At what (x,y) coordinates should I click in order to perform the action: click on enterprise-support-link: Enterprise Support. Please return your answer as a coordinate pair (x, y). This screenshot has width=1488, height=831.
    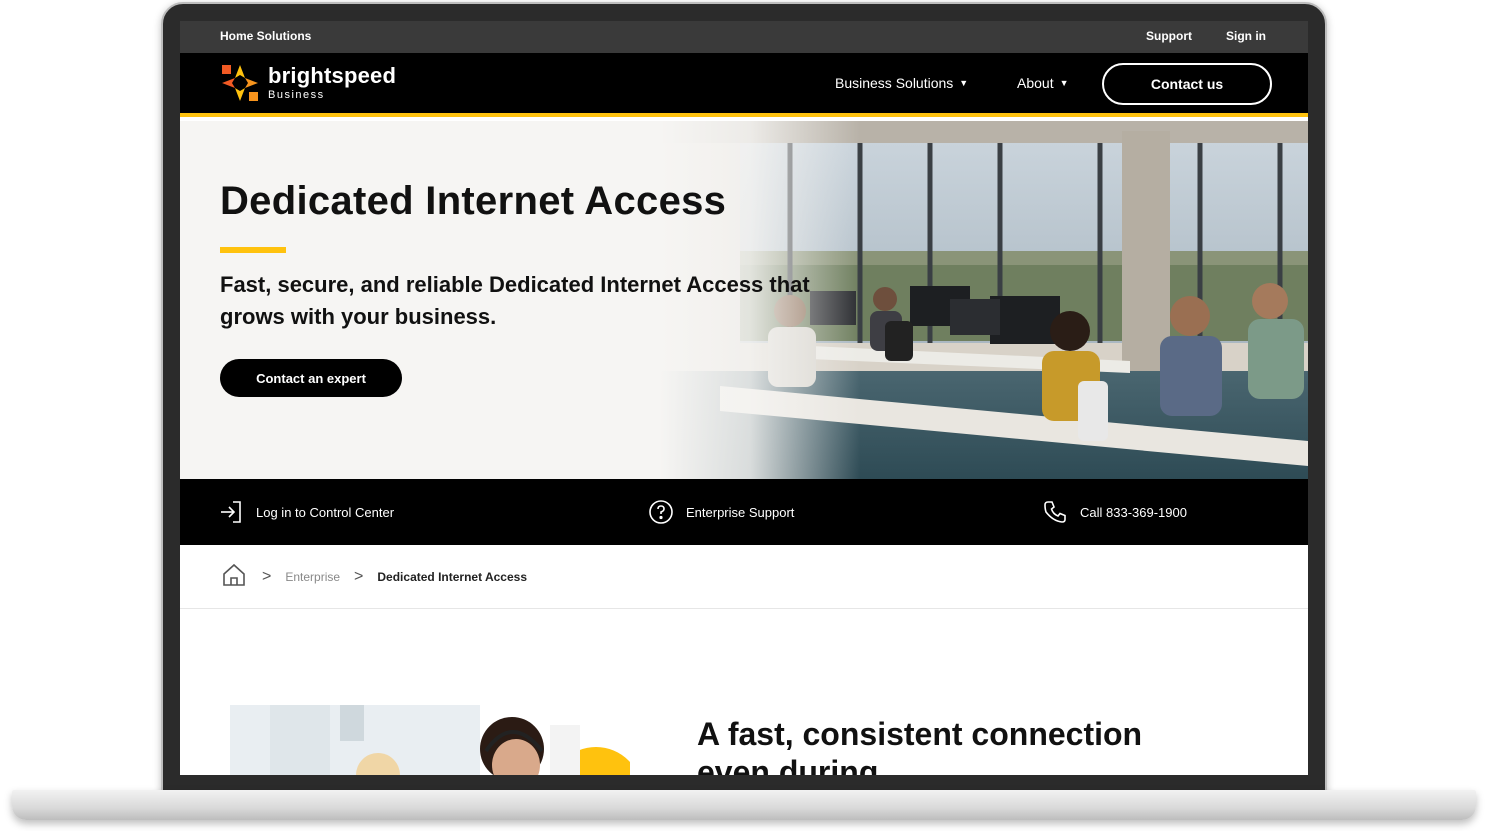
    Looking at the image, I should click on (721, 512).